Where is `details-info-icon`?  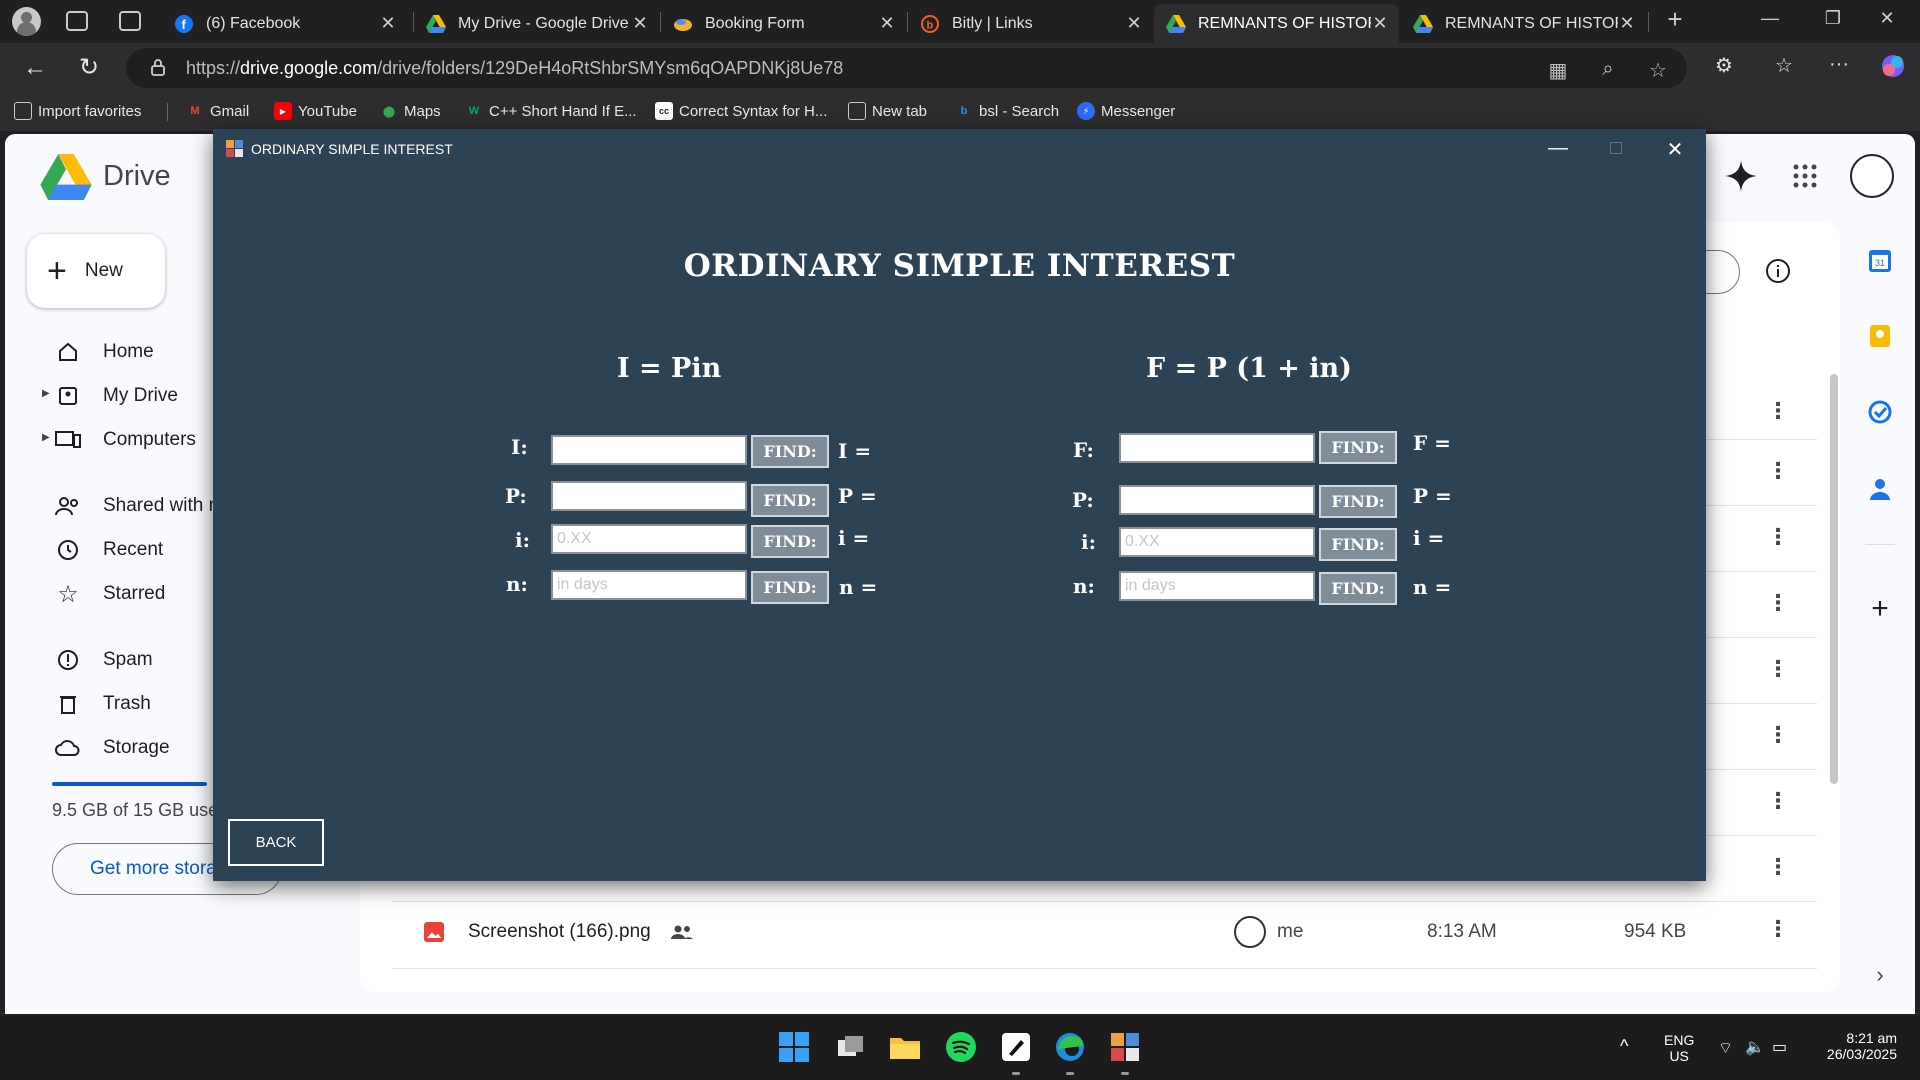
details-info-icon is located at coordinates (1778, 271).